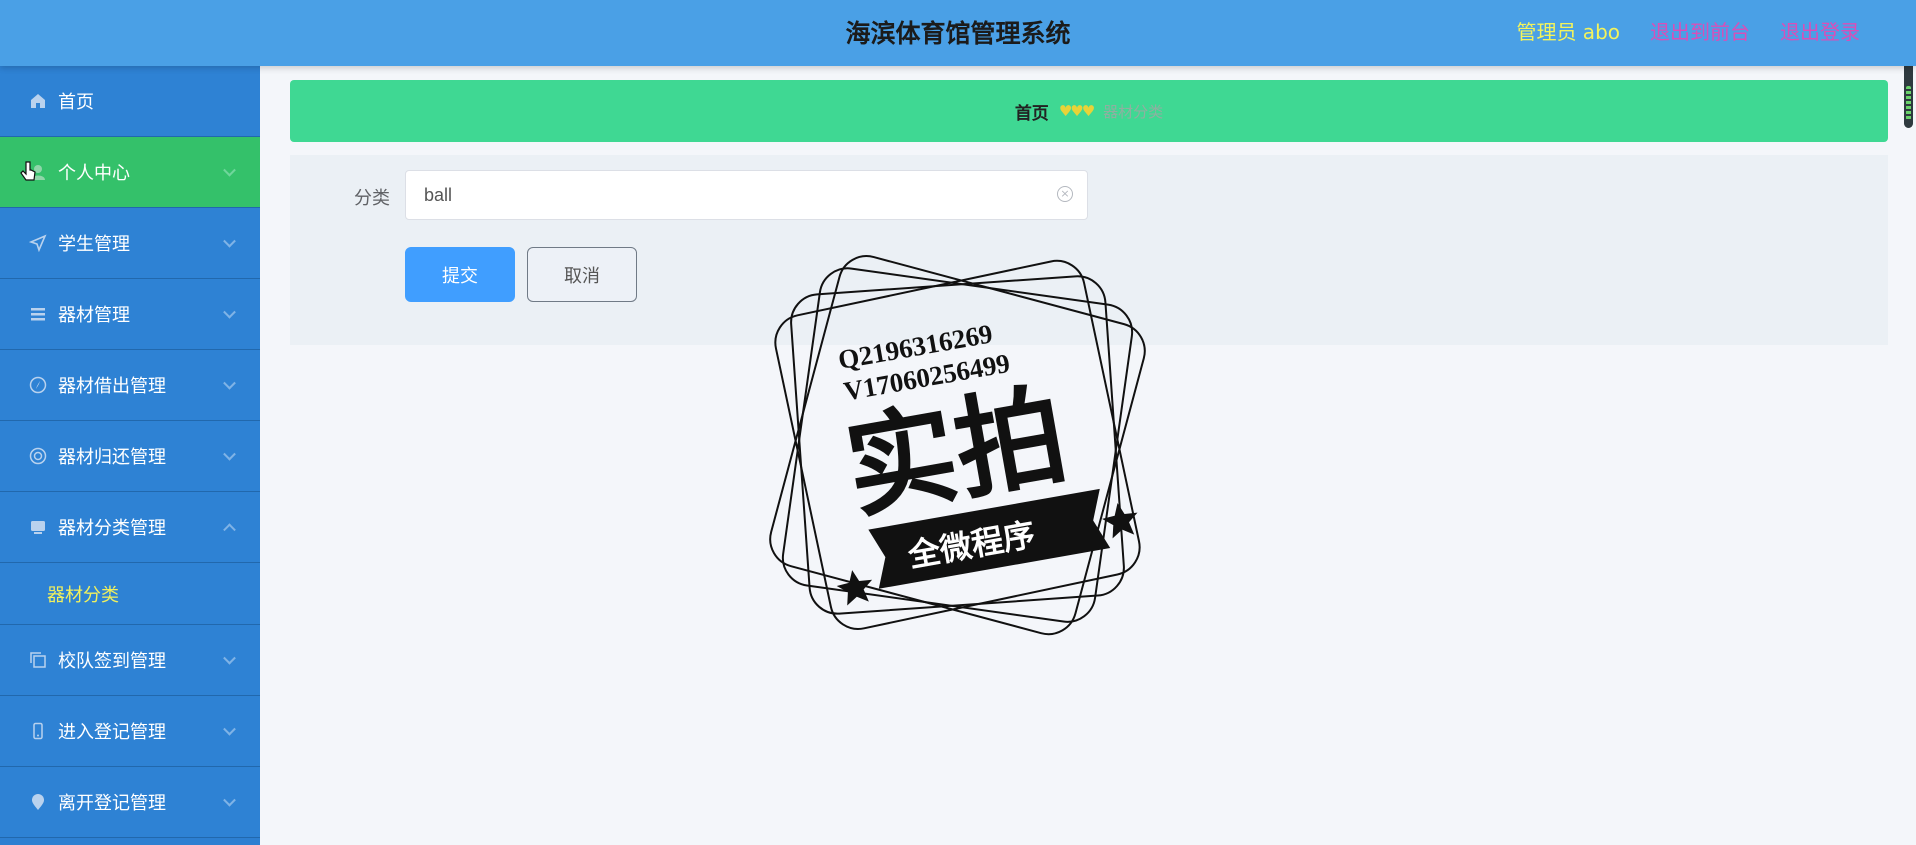  Describe the element at coordinates (746, 195) in the screenshot. I see `category-input` at that location.